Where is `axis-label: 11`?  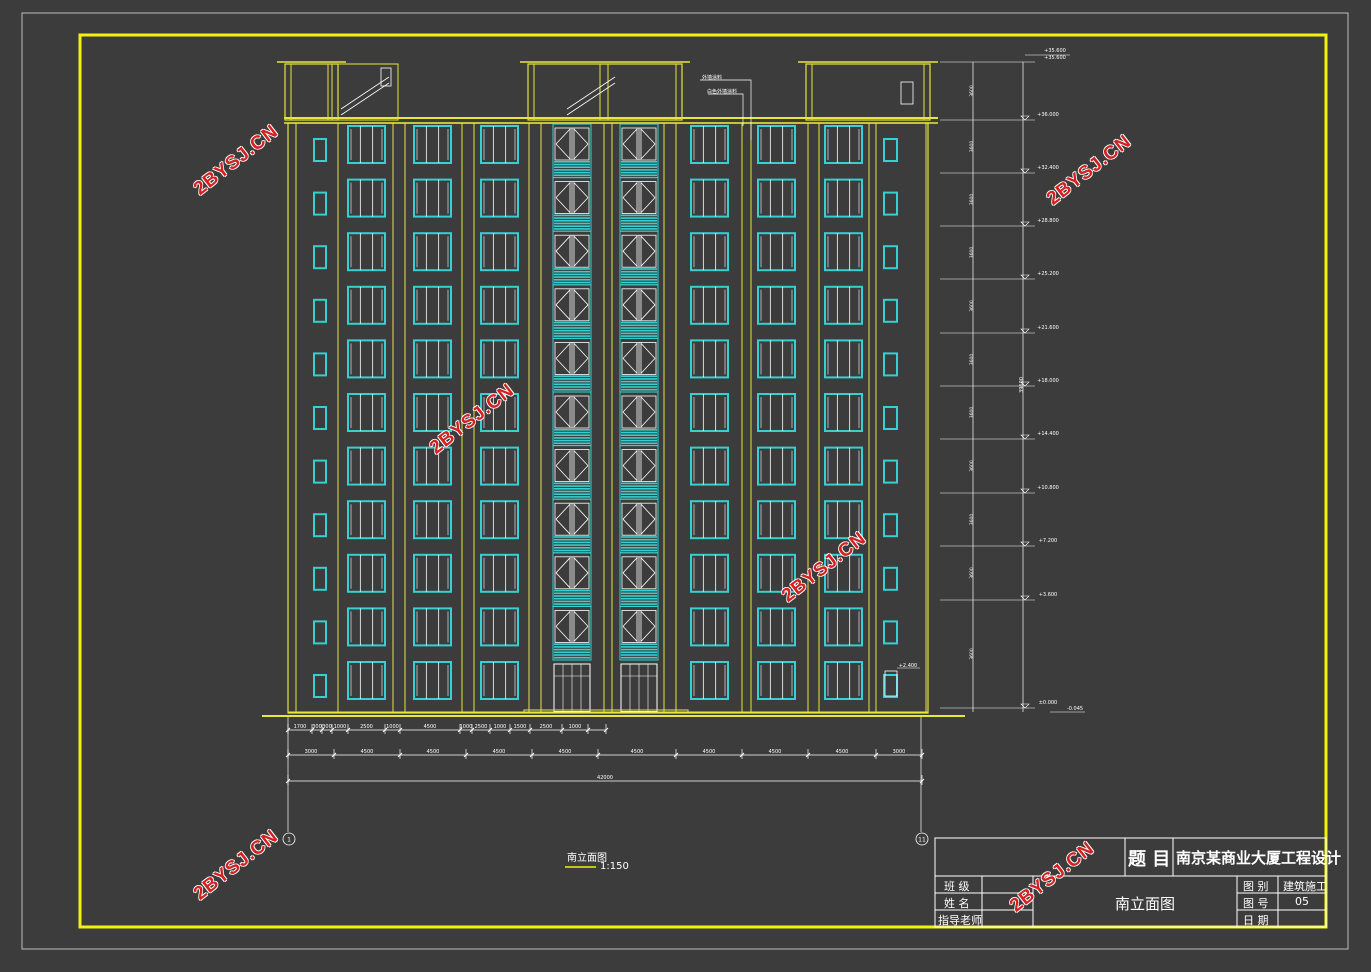
axis-label: 11 is located at coordinates (922, 840).